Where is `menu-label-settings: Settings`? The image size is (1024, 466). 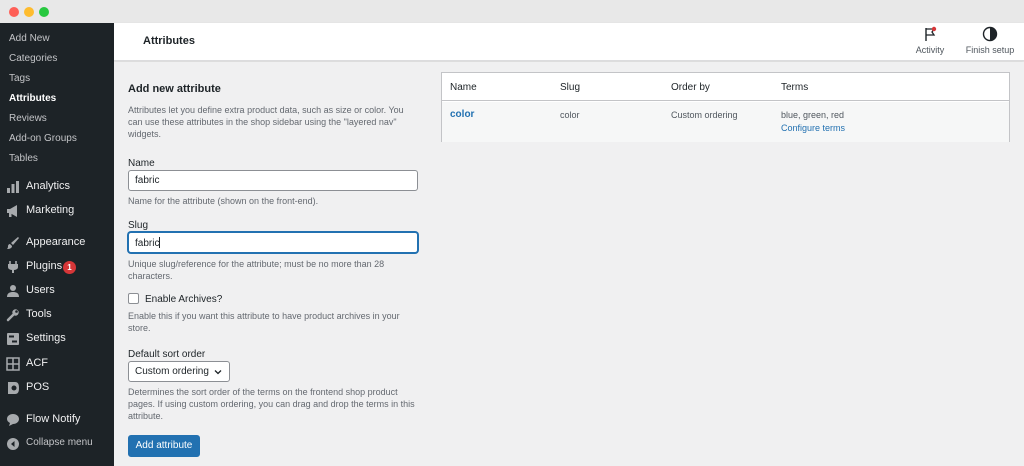
menu-label-settings: Settings is located at coordinates (46, 338).